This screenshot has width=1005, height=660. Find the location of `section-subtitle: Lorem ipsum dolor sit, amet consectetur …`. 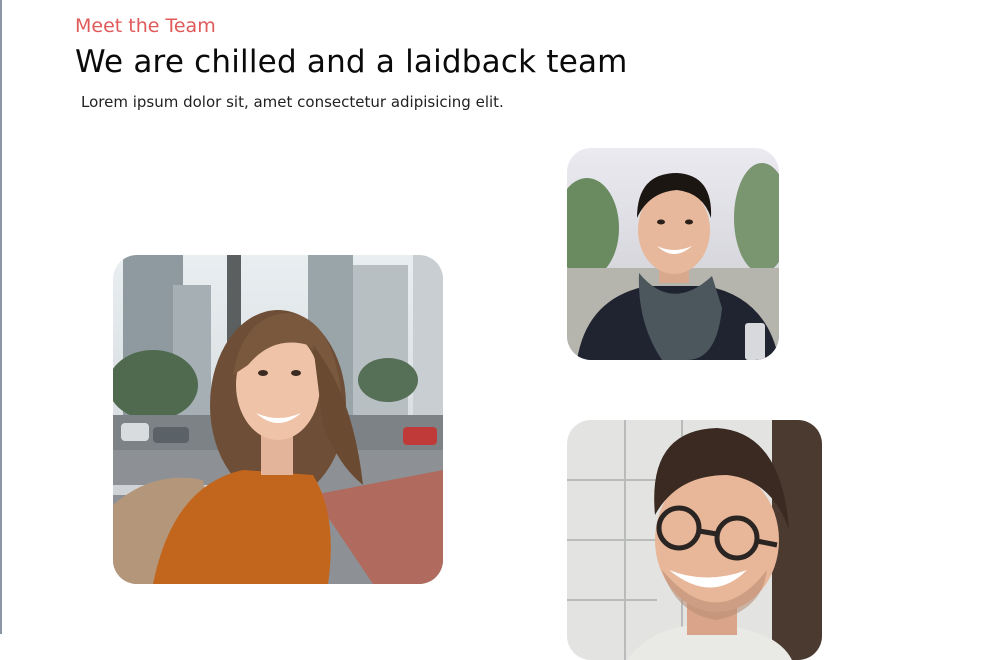

section-subtitle: Lorem ipsum dolor sit, amet consectetur … is located at coordinates (292, 102).